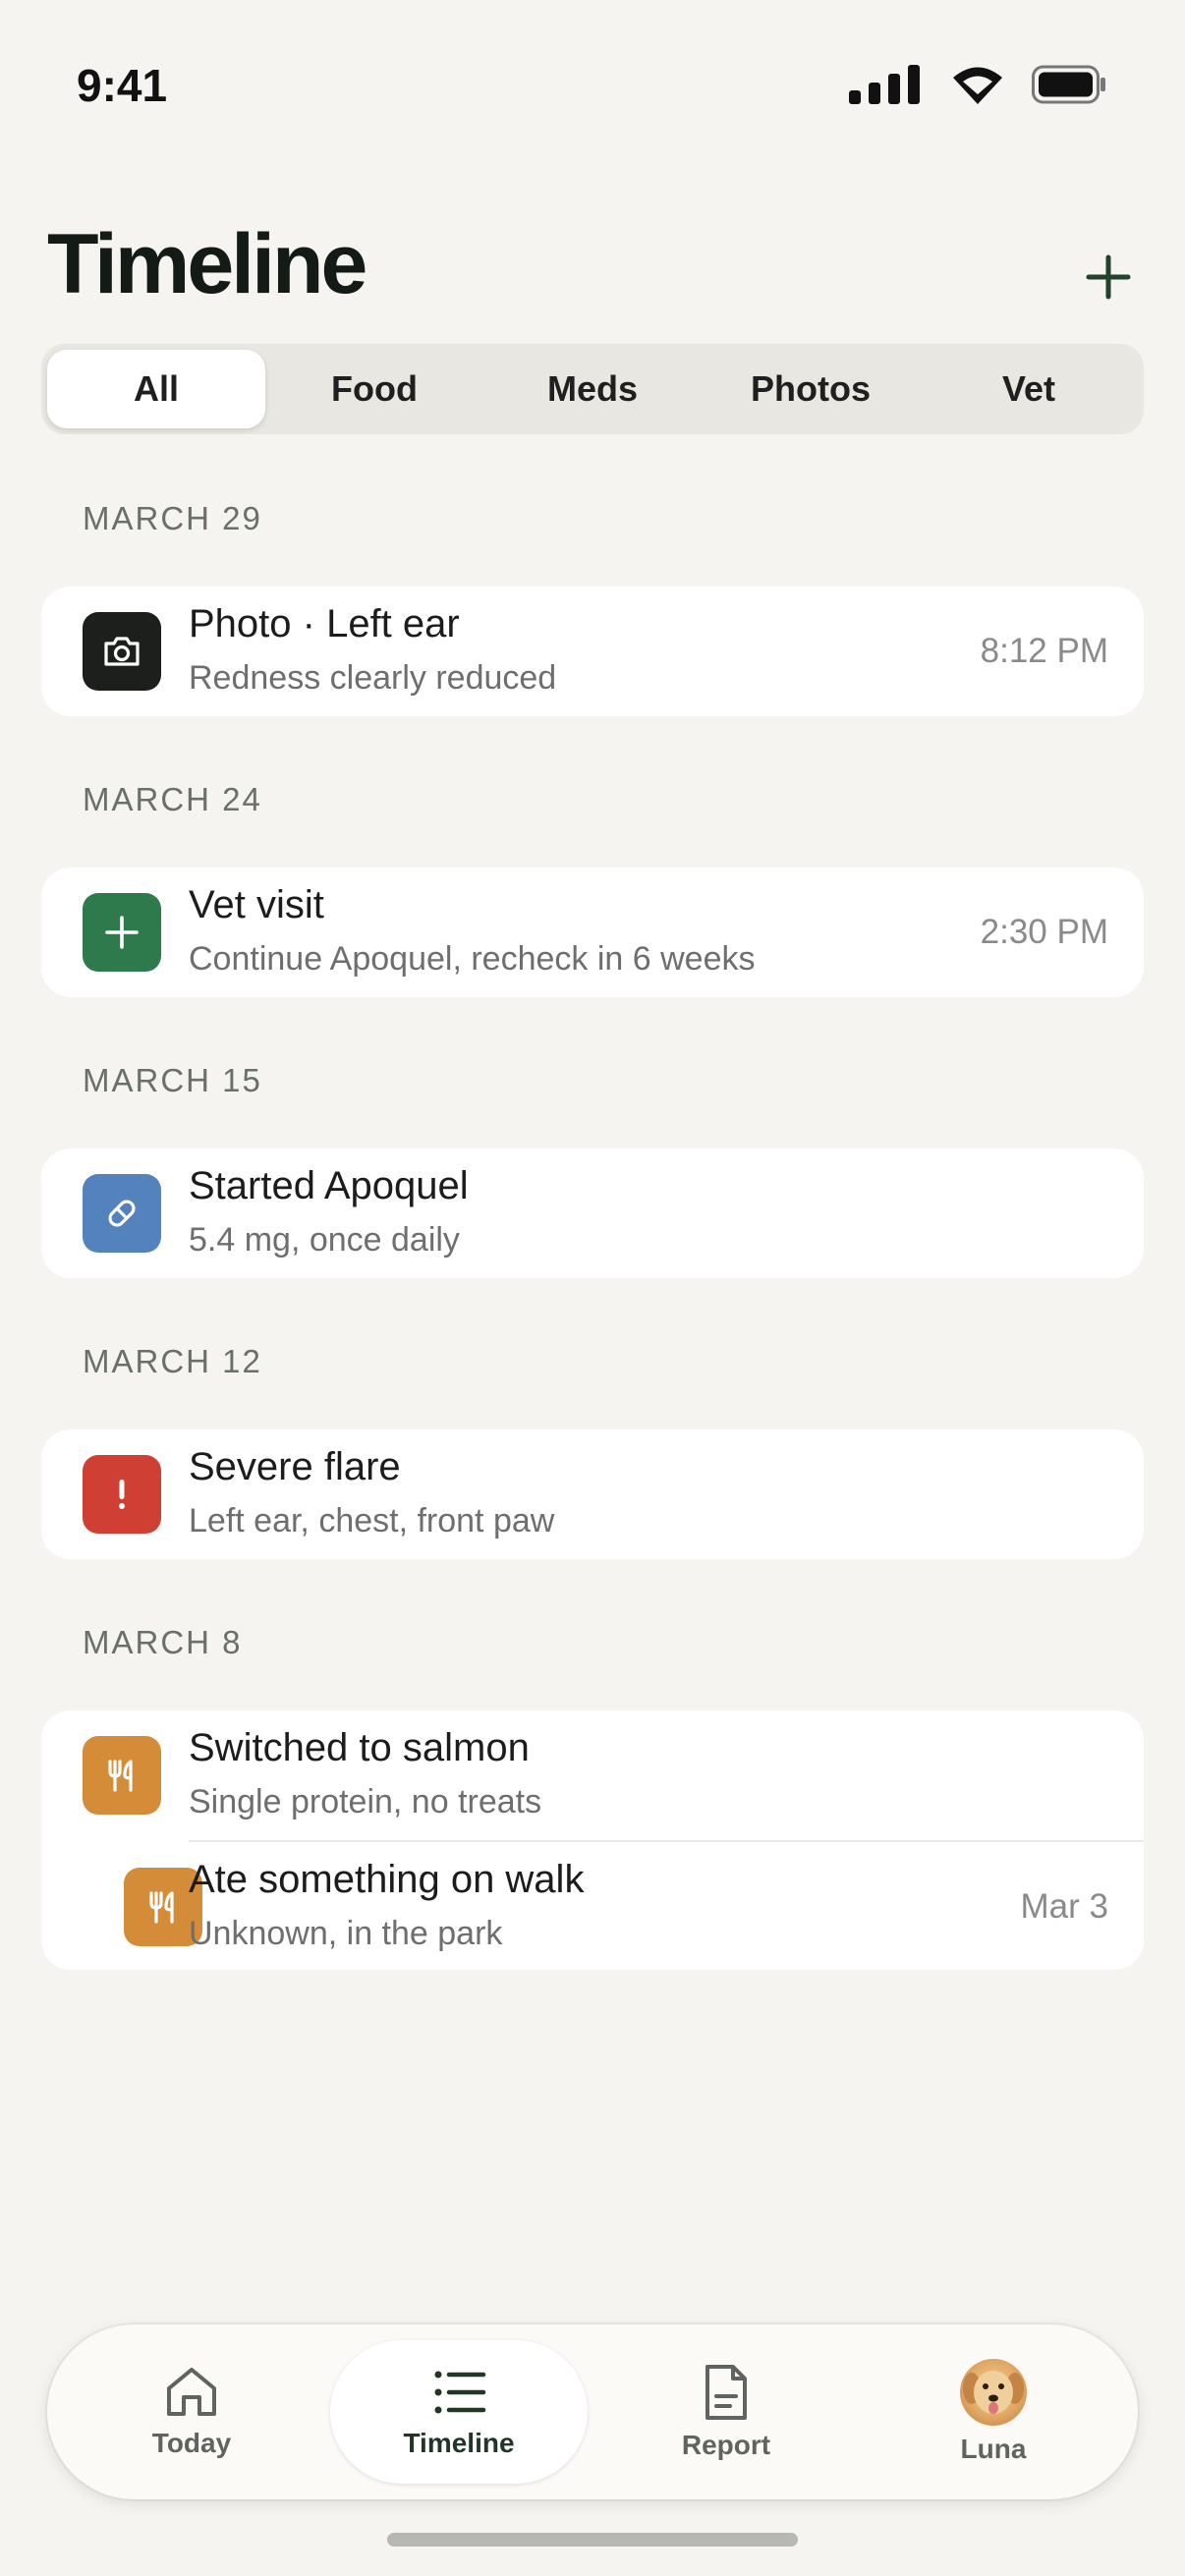  I want to click on tab-label: Today, so click(192, 2443).